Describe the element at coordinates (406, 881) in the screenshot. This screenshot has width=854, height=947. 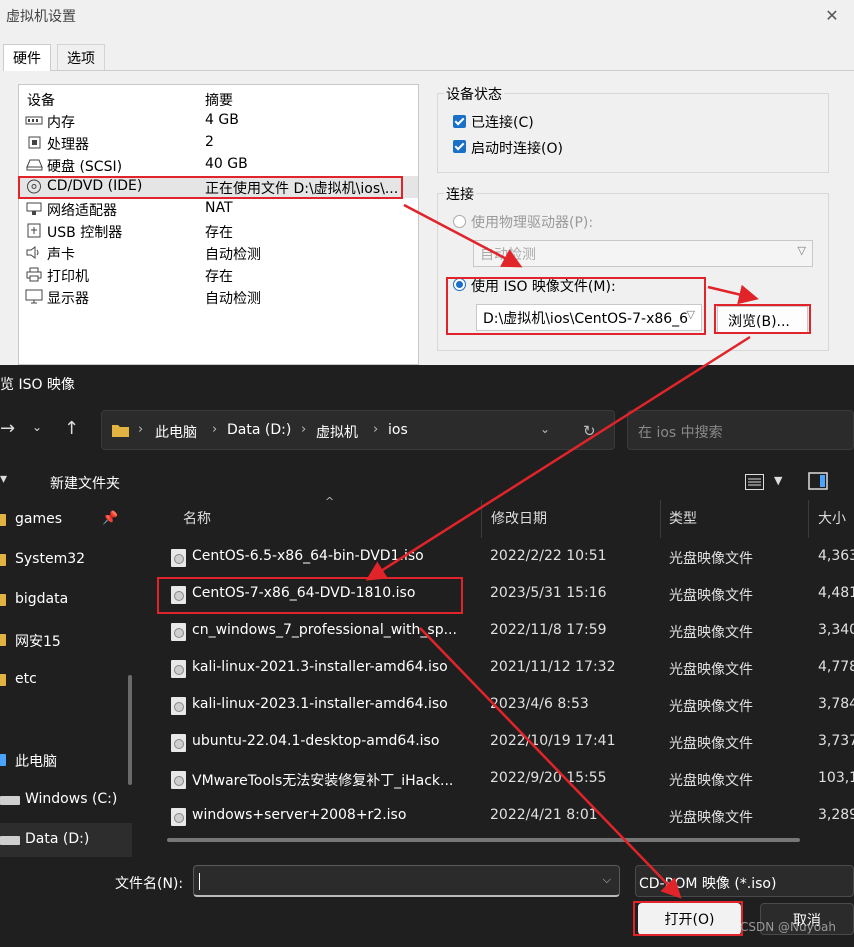
I see `filename-input: ⌵` at that location.